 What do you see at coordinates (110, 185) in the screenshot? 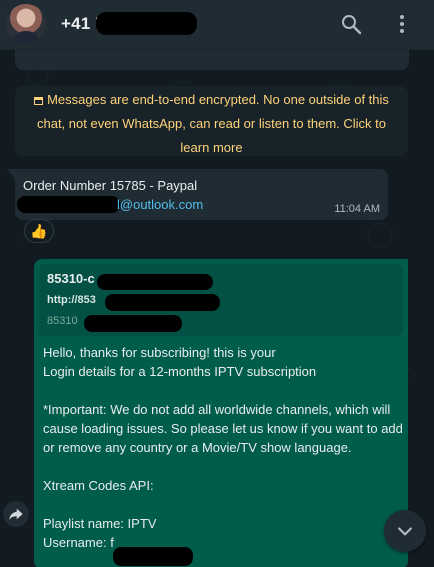
I see `order-number-text: Order Number 15785 - Paypal` at bounding box center [110, 185].